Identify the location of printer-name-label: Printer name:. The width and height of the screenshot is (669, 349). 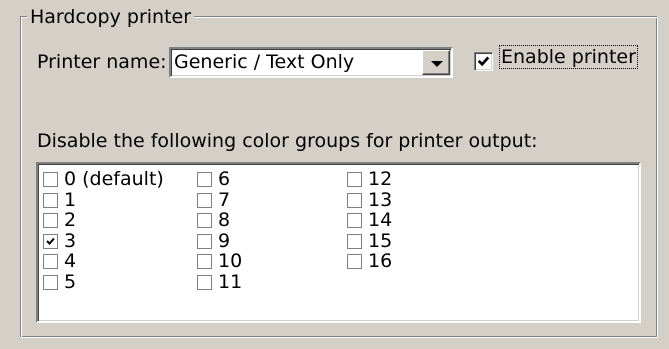
(102, 62).